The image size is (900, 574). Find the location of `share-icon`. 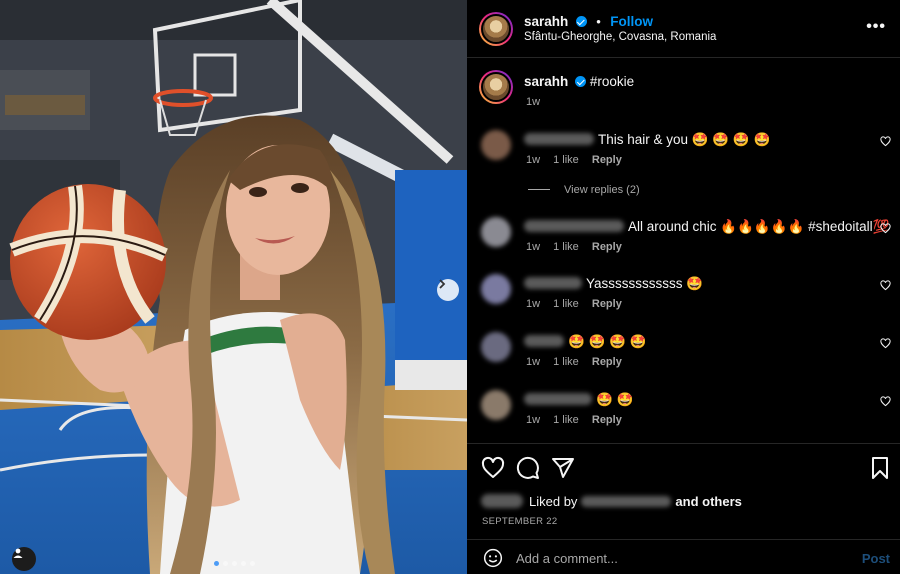

share-icon is located at coordinates (563, 468).